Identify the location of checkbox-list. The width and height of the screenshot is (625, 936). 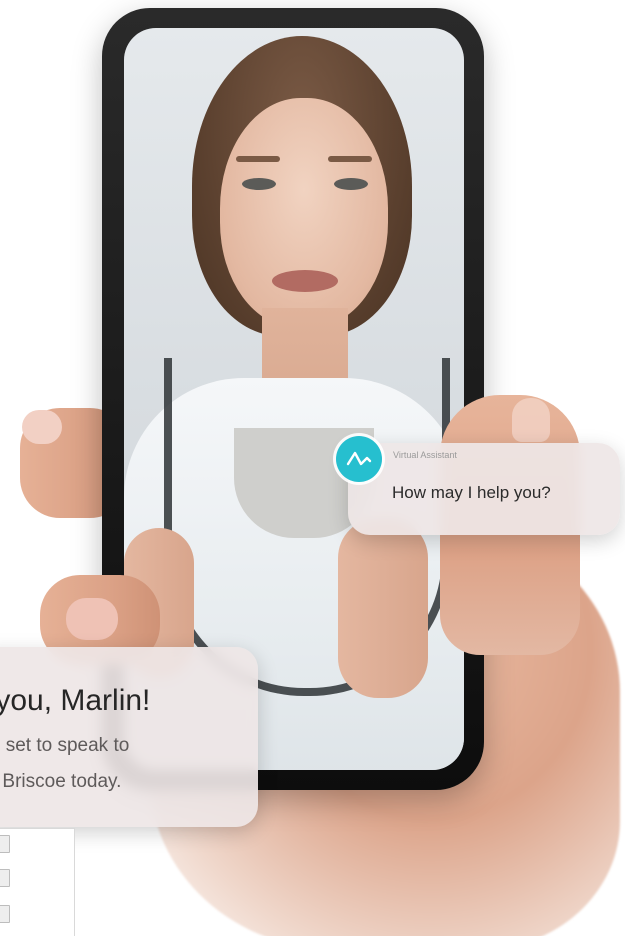
(37, 882).